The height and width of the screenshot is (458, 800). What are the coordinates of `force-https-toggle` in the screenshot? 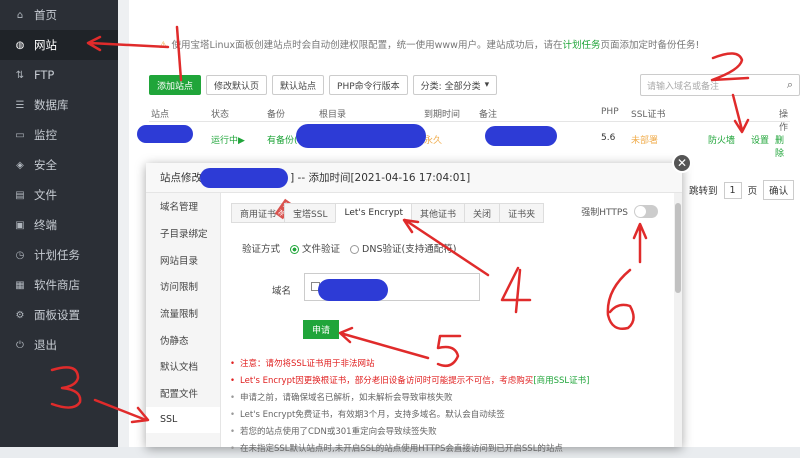 It's located at (646, 211).